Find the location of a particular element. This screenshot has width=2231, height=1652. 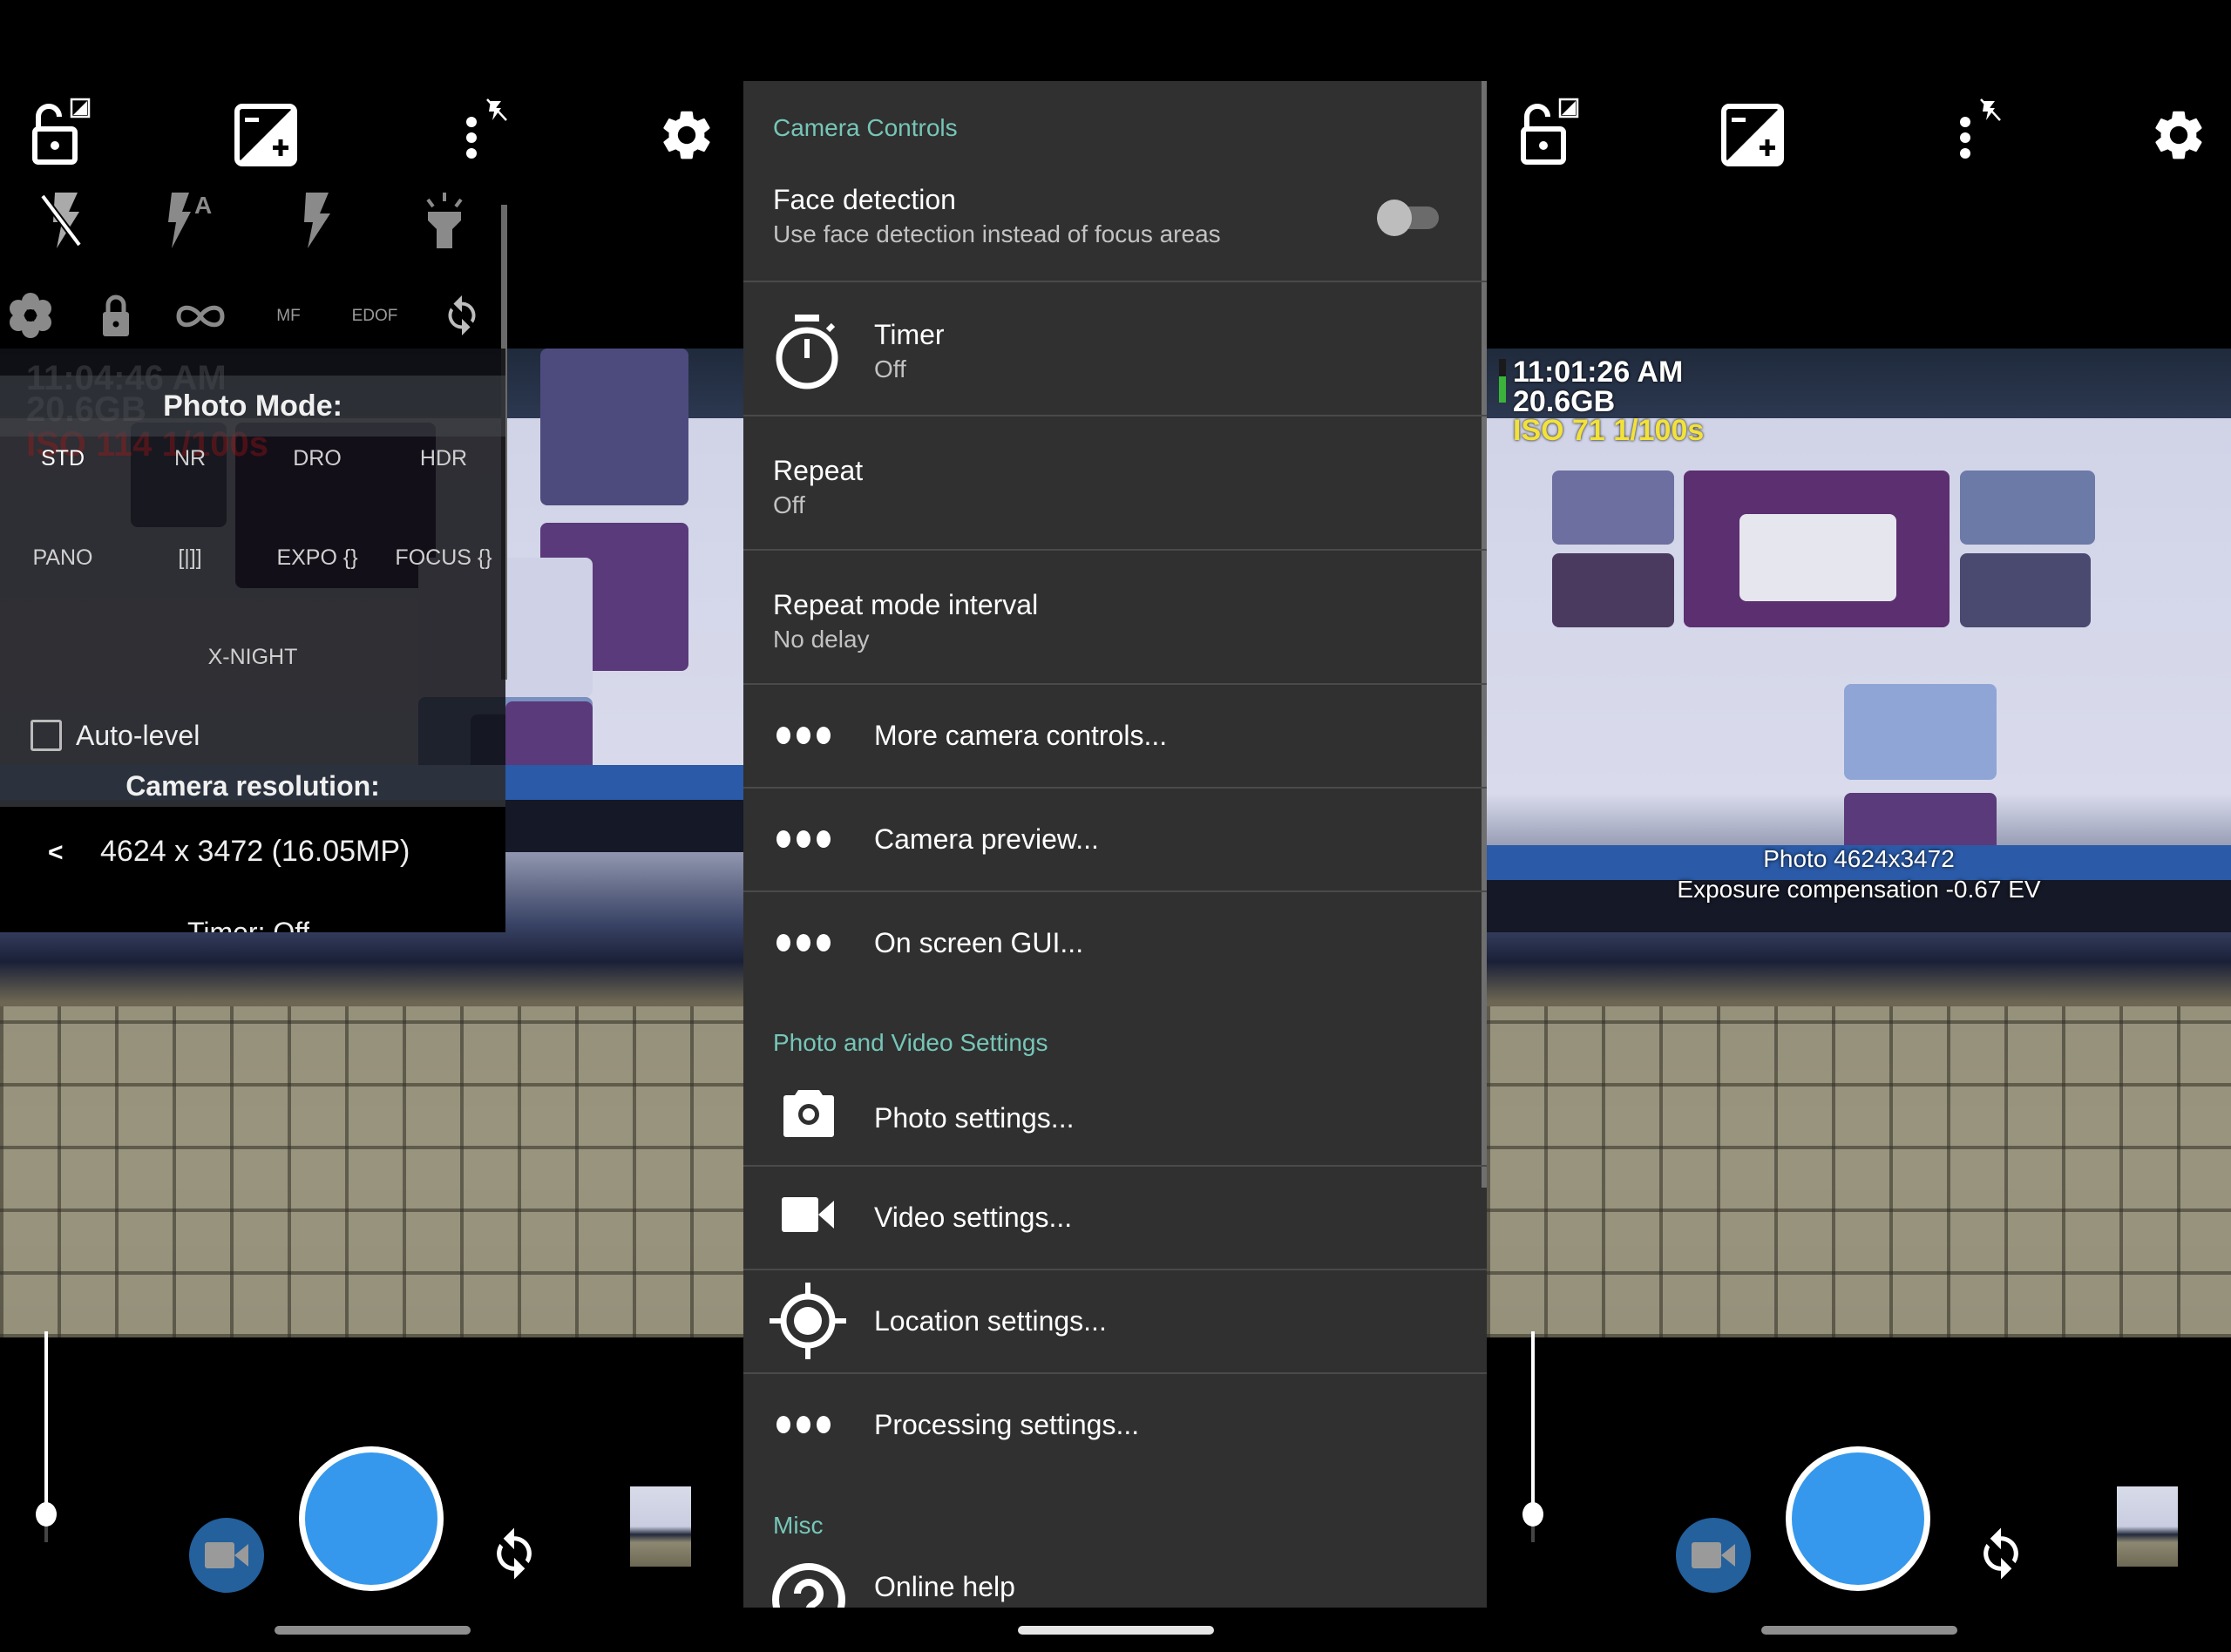

white-balance-flower-icon is located at coordinates (30, 315).